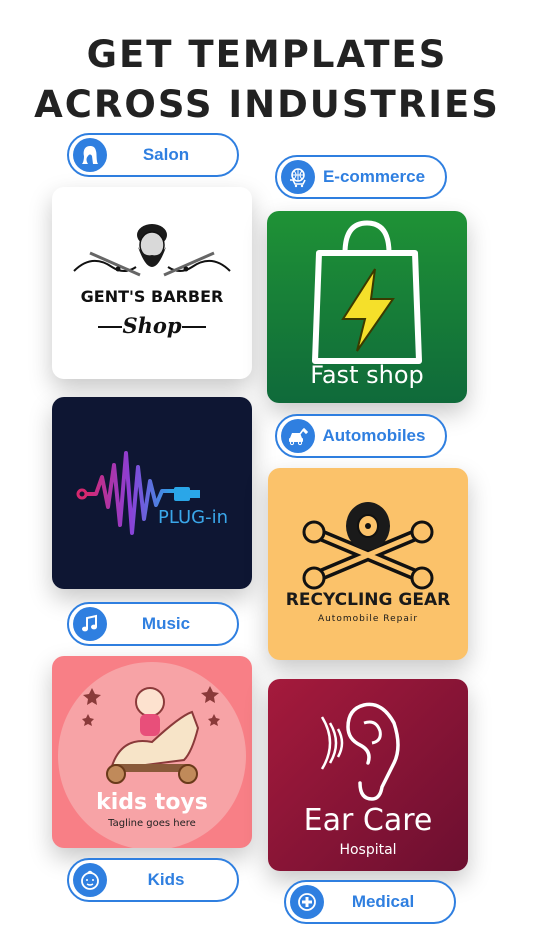  What do you see at coordinates (166, 623) in the screenshot?
I see `category-music-label: Music` at bounding box center [166, 623].